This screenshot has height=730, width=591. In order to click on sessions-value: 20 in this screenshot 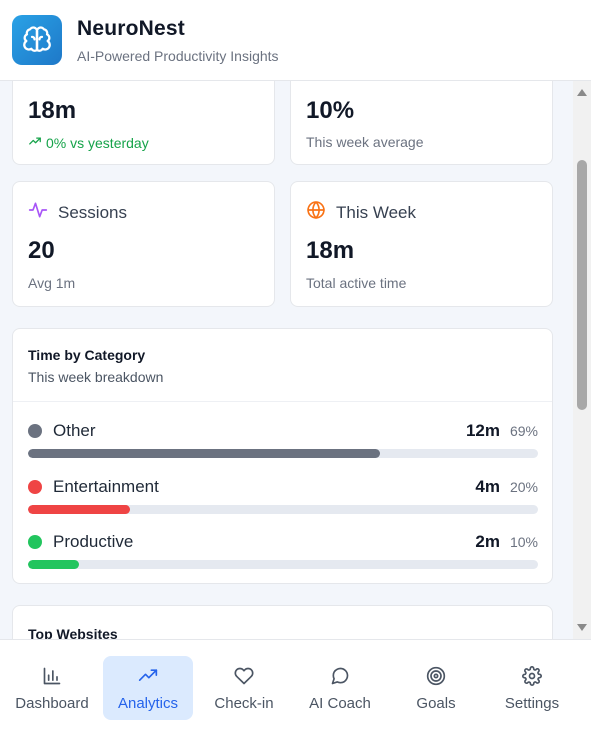, I will do `click(41, 250)`.